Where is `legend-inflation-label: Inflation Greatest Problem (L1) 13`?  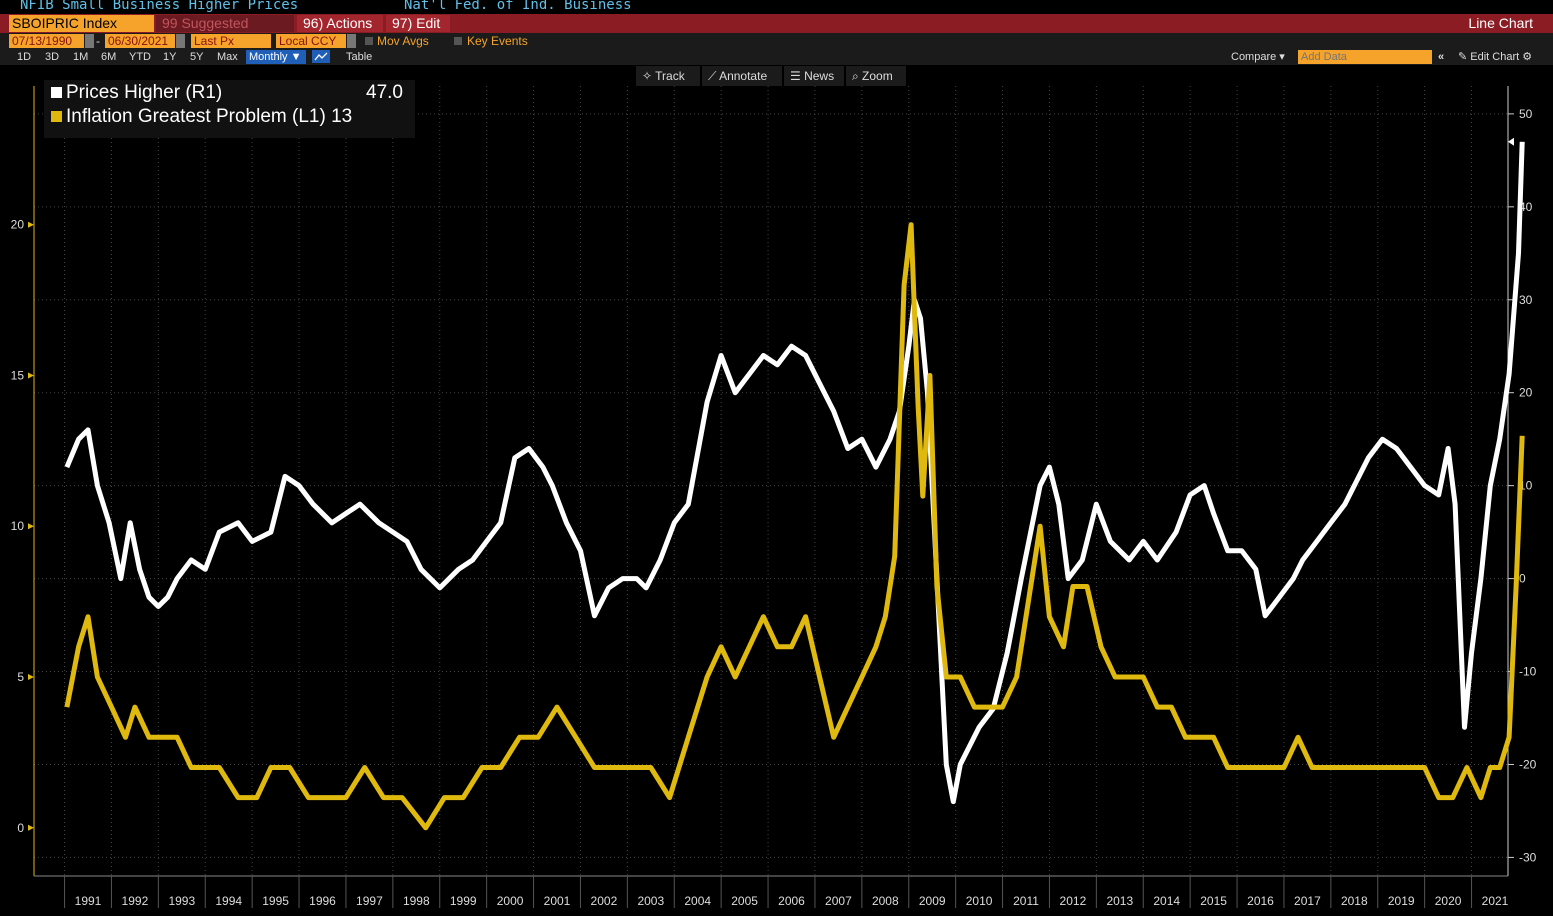
legend-inflation-label: Inflation Greatest Problem (L1) 13 is located at coordinates (209, 116).